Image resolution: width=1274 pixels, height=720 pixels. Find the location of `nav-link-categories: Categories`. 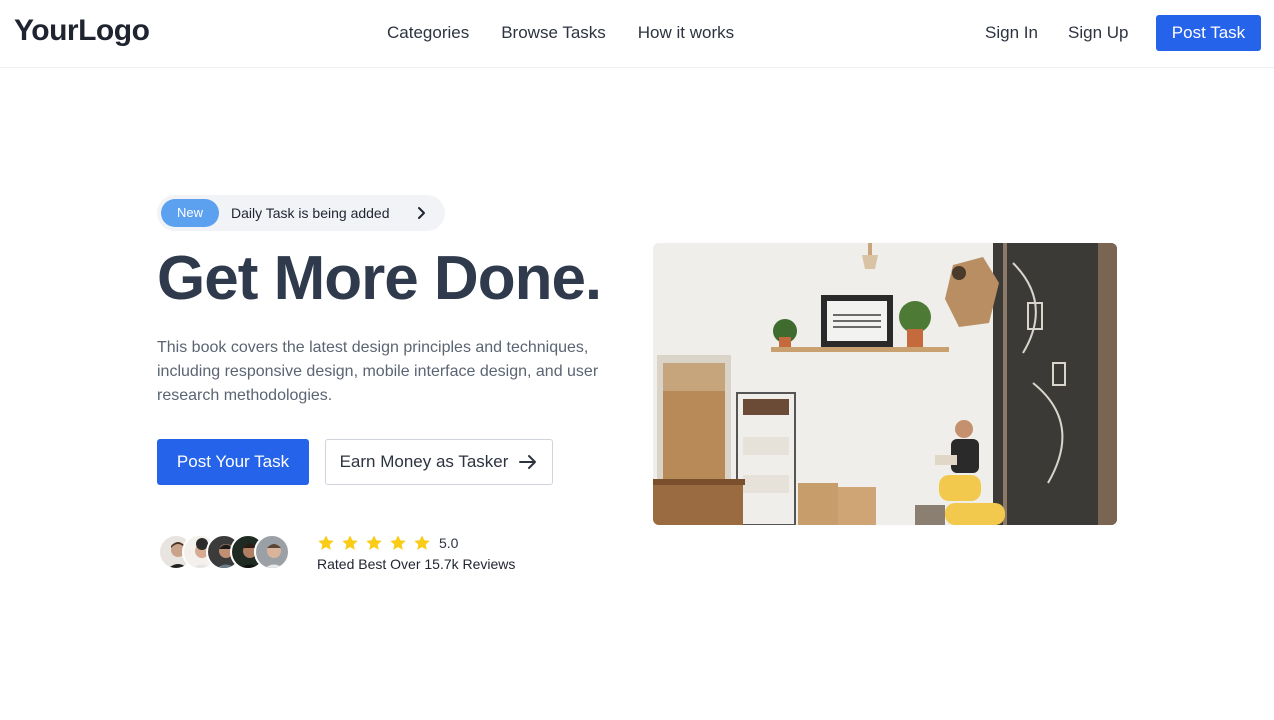

nav-link-categories: Categories is located at coordinates (428, 33).